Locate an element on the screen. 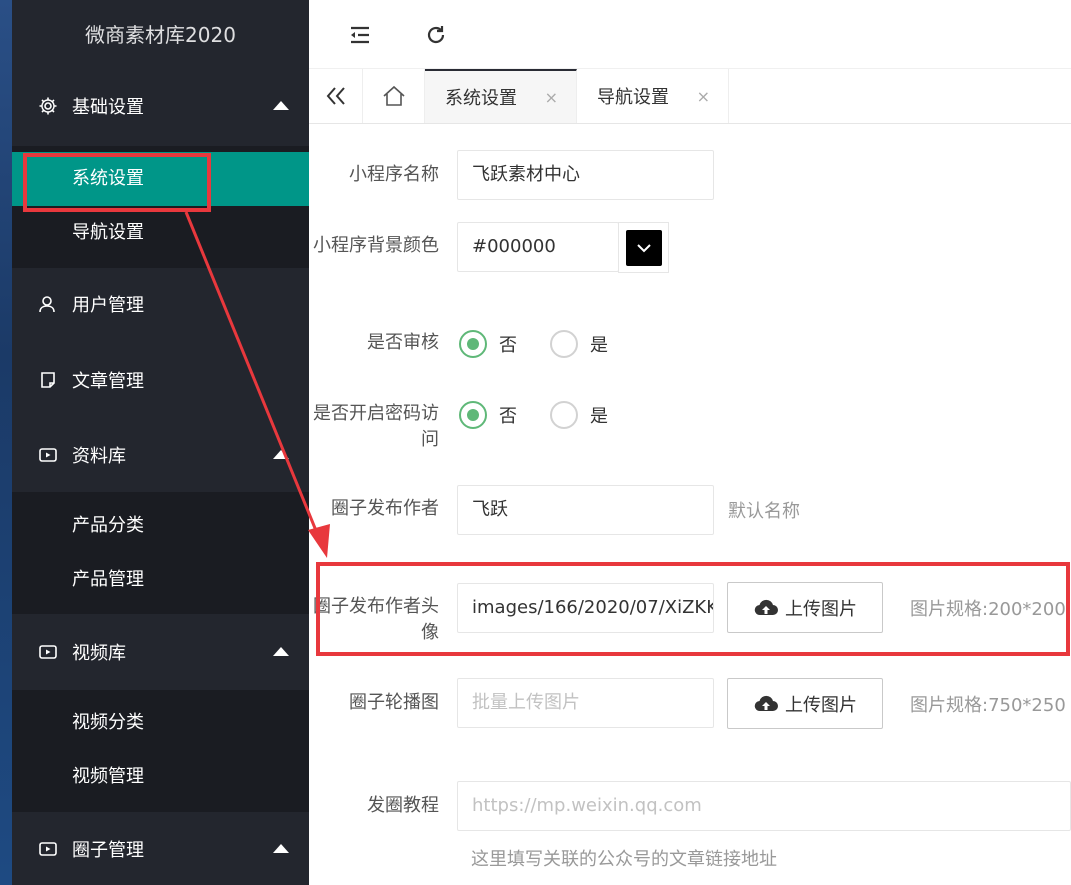 This screenshot has height=885, width=1071. sidebar-group-label: 基础设置 is located at coordinates (108, 107).